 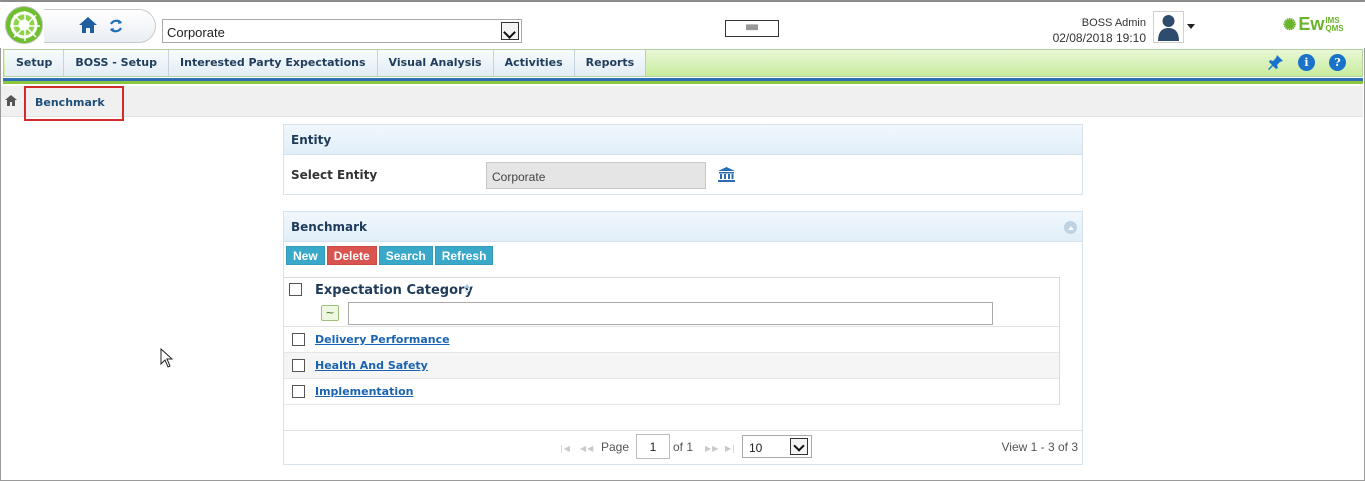 What do you see at coordinates (88, 26) in the screenshot?
I see `home-icon` at bounding box center [88, 26].